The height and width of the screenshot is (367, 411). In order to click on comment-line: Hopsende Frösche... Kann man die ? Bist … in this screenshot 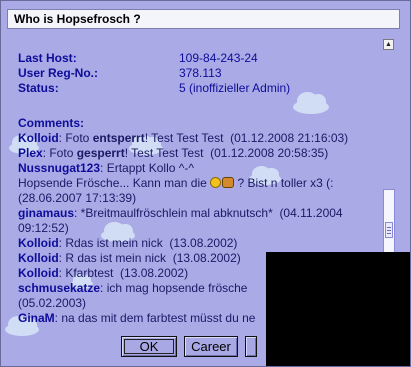, I will do `click(200, 183)`.